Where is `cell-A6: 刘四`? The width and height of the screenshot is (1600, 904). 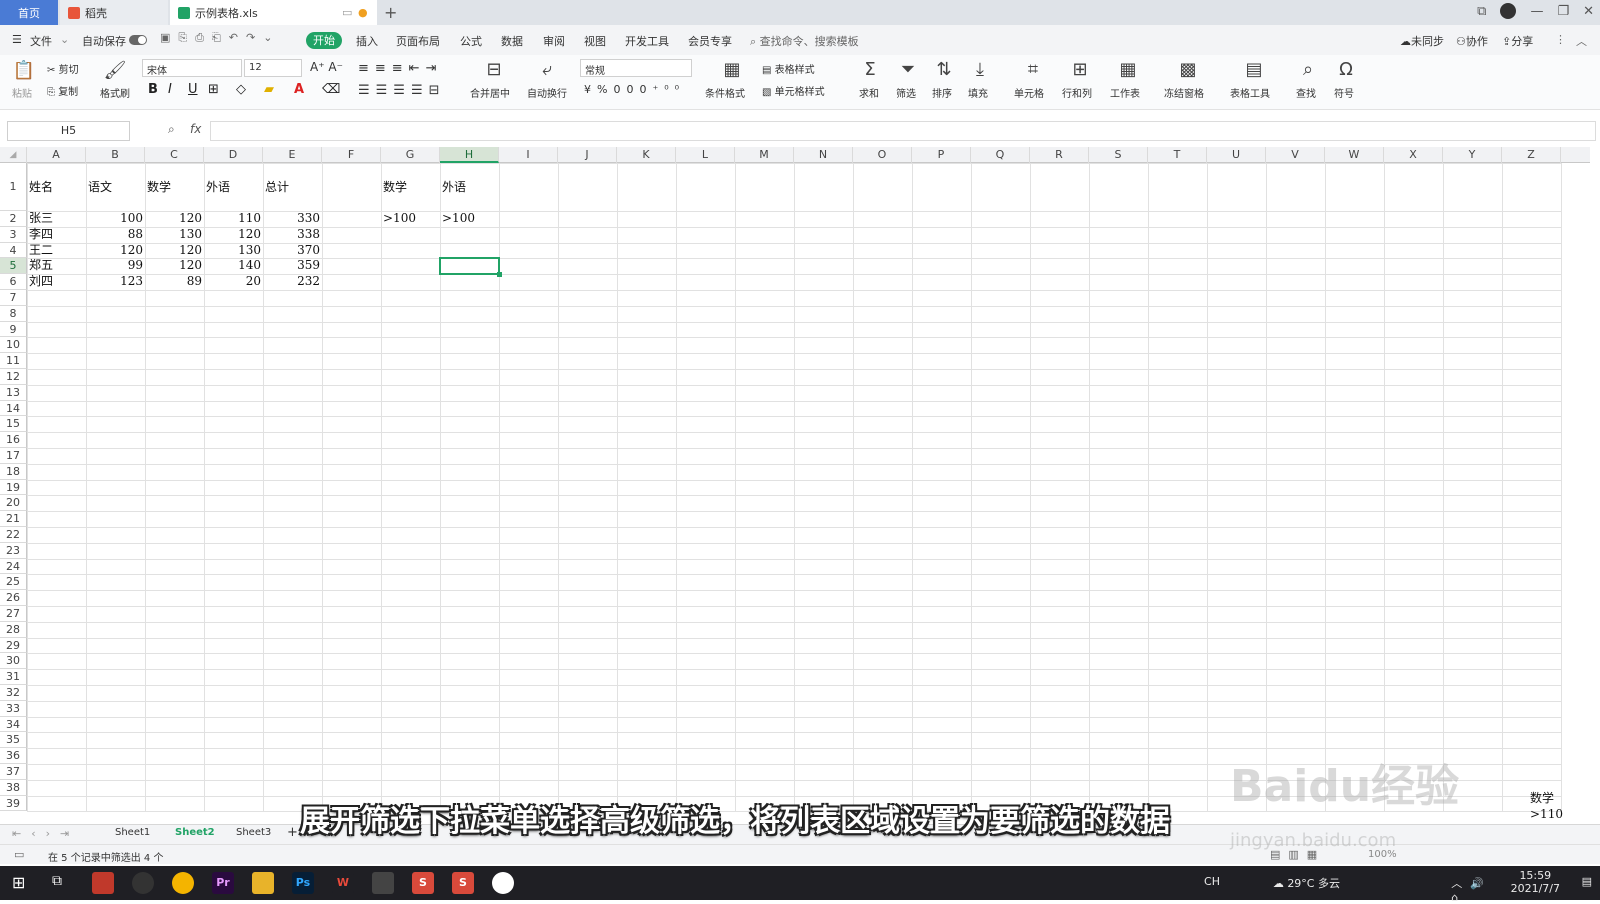
cell-A6: 刘四 is located at coordinates (56, 282).